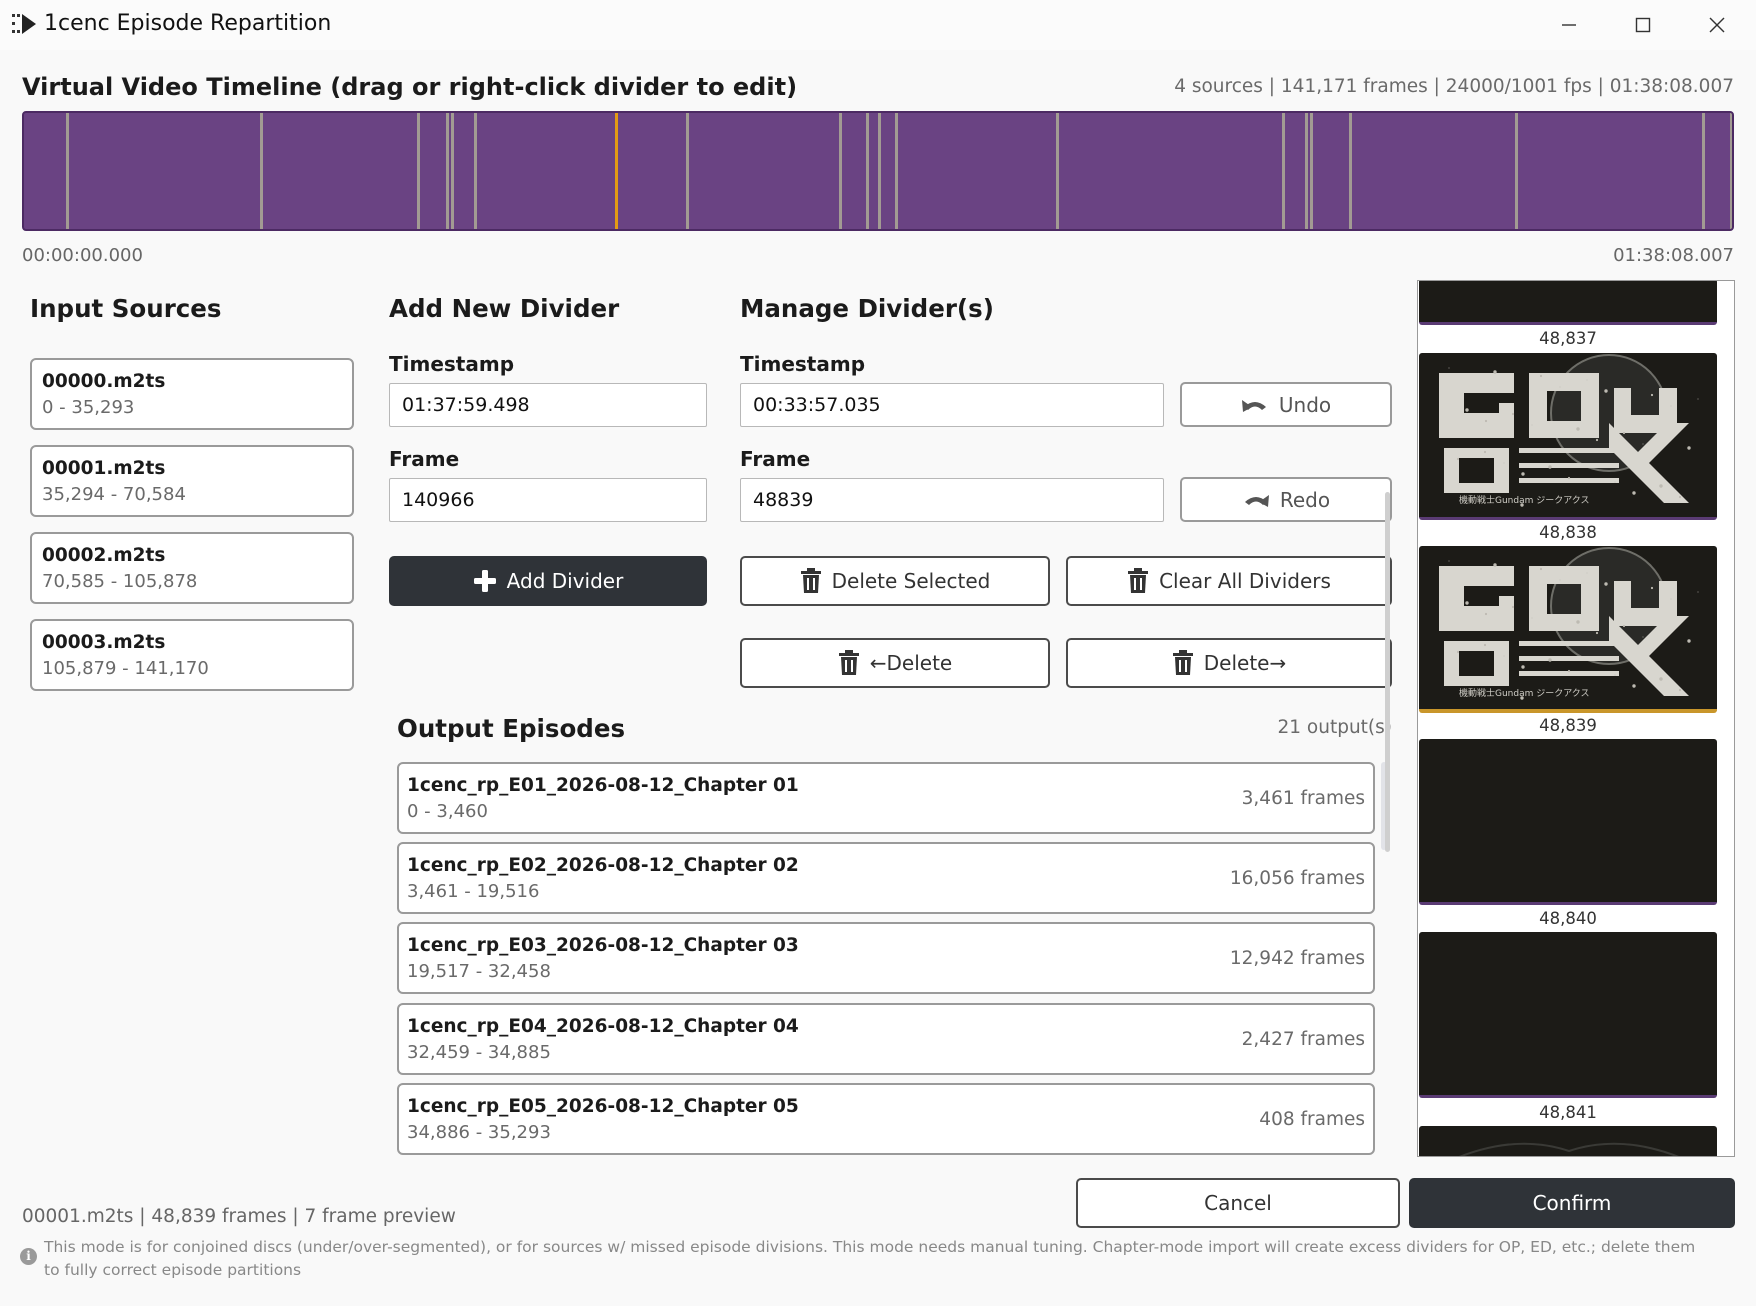  What do you see at coordinates (479, 971) in the screenshot?
I see `episode-range: 19,517 - 32,458` at bounding box center [479, 971].